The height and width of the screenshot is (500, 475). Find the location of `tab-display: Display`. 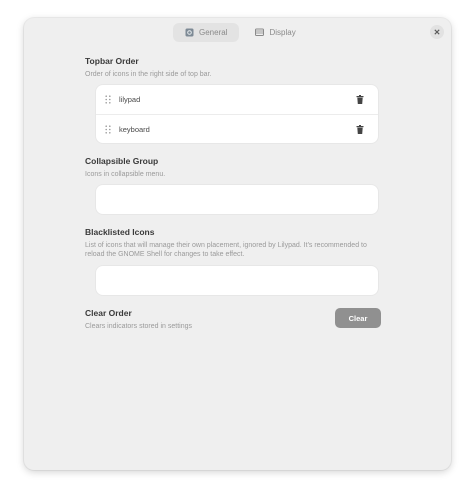

tab-display: Display is located at coordinates (275, 32).